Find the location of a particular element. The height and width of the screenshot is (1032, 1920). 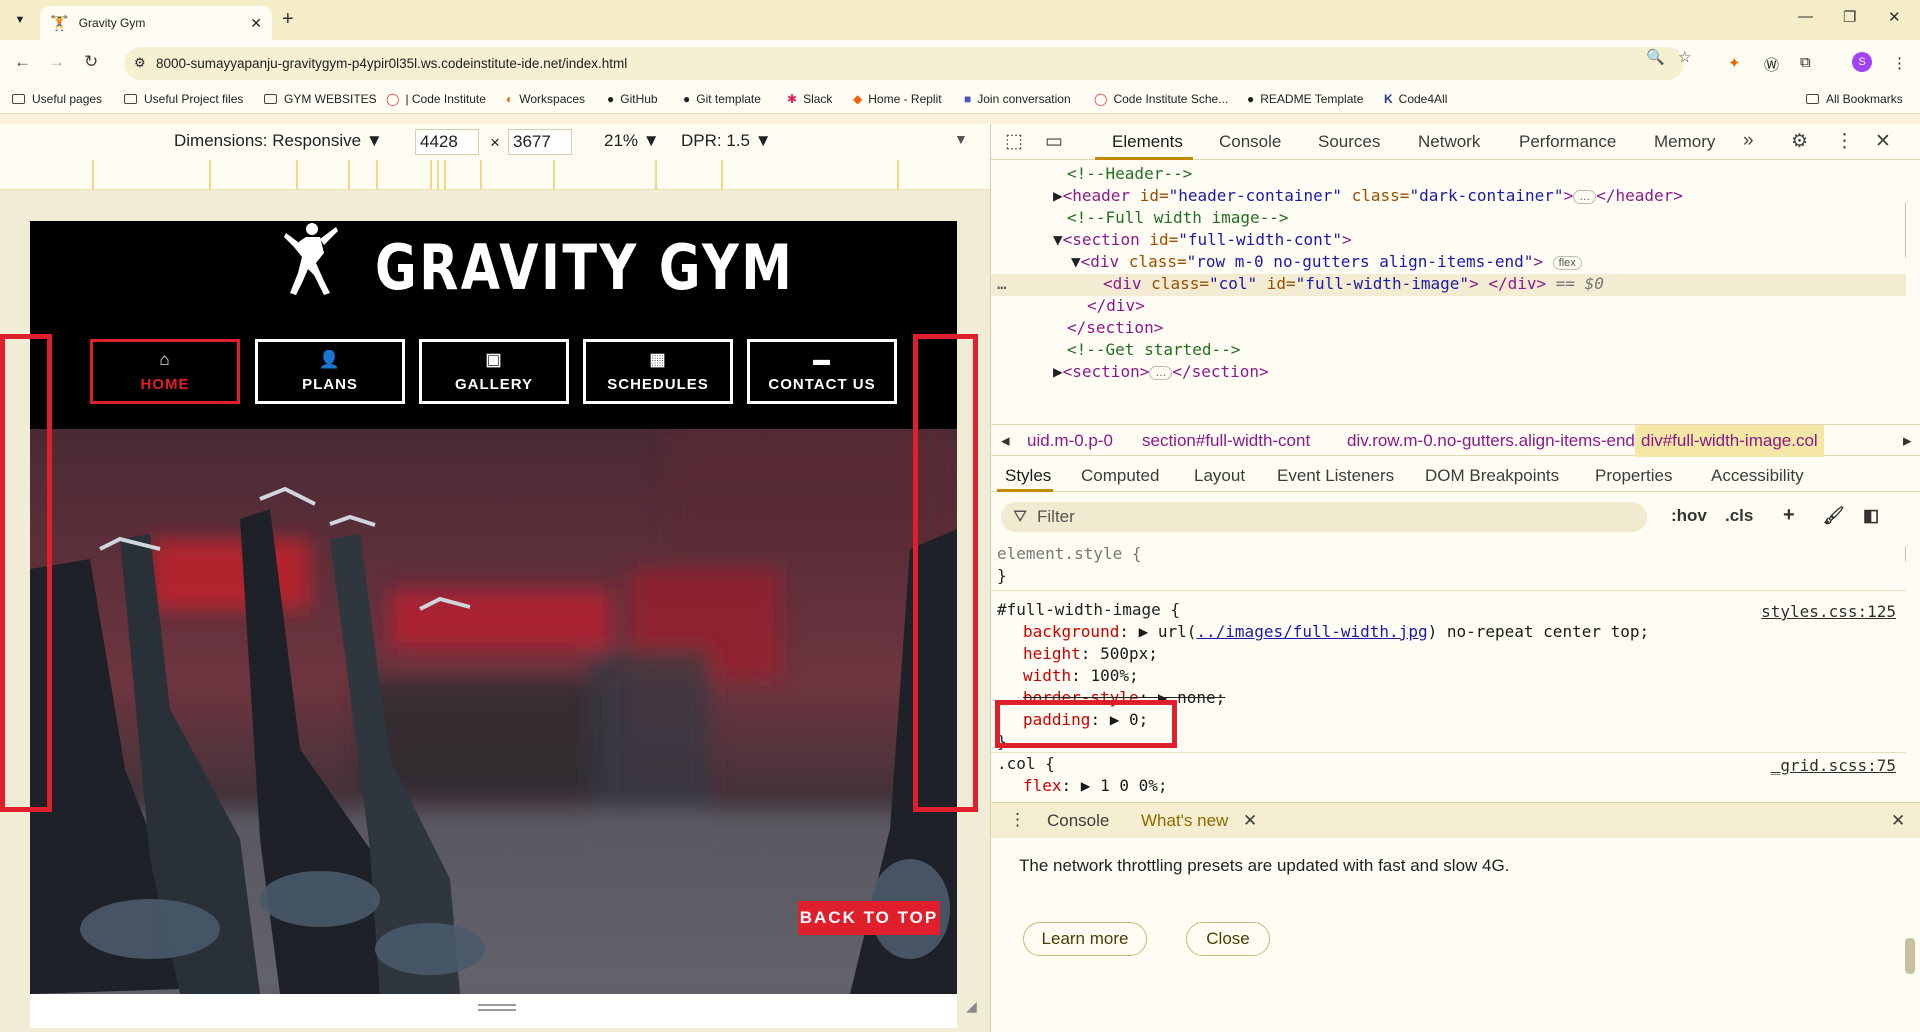

bookmark-link: ◐ Workspaces is located at coordinates (545, 99).